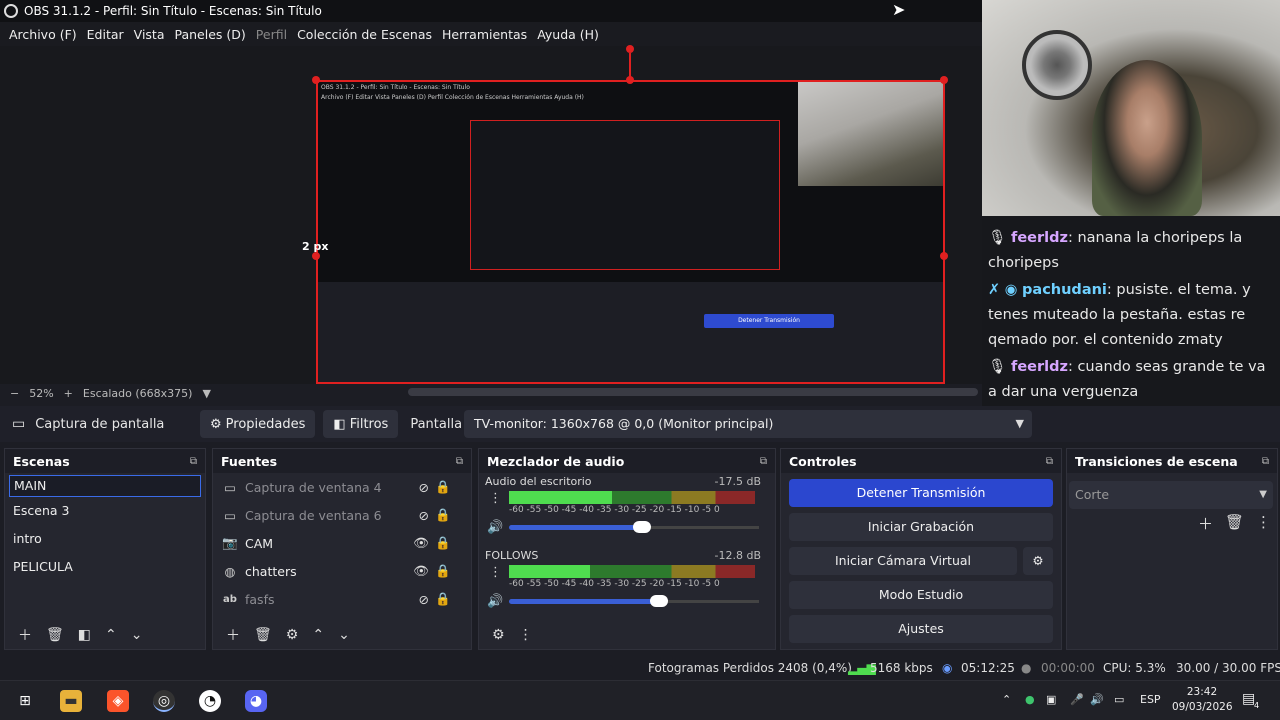 The width and height of the screenshot is (1280, 720). I want to click on scene-item-intro: intro, so click(105, 539).